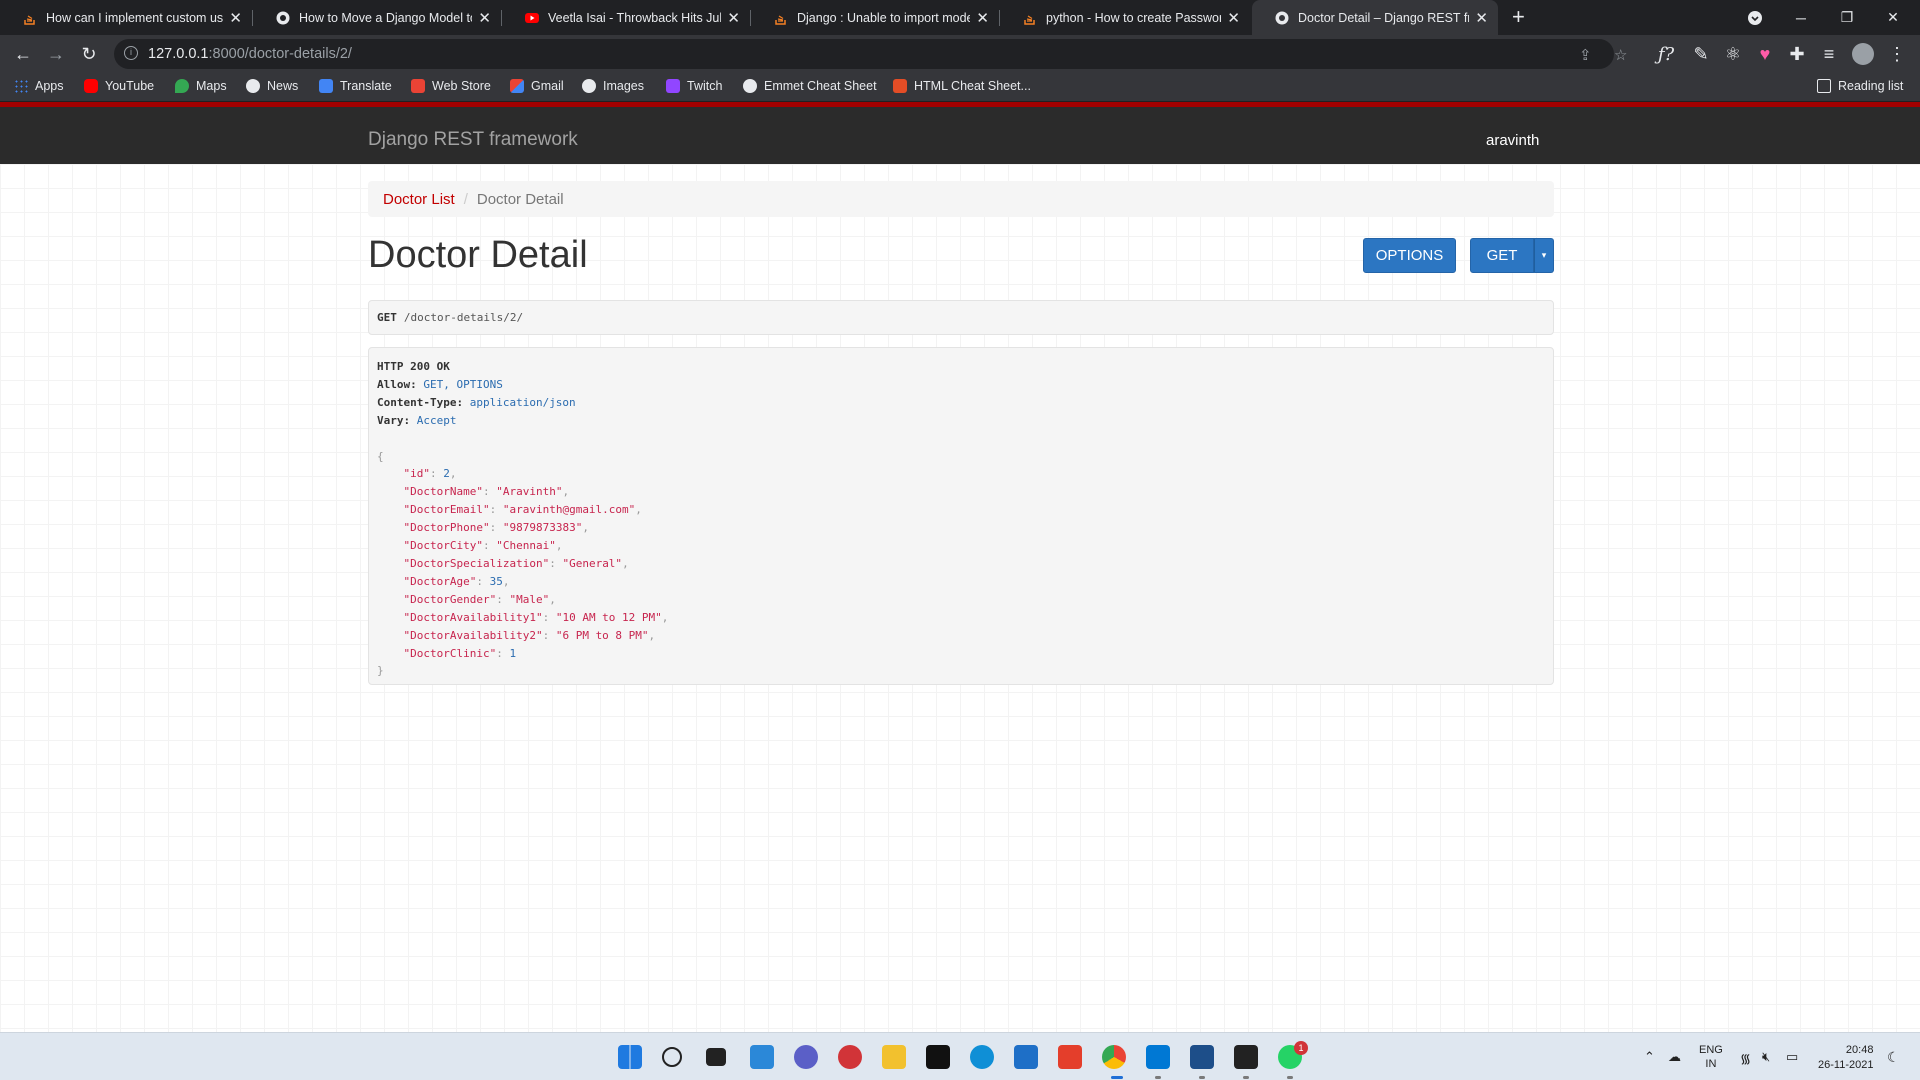 The image size is (1920, 1080). What do you see at coordinates (529, 492) in the screenshot?
I see `json-value: "Aravinth"` at bounding box center [529, 492].